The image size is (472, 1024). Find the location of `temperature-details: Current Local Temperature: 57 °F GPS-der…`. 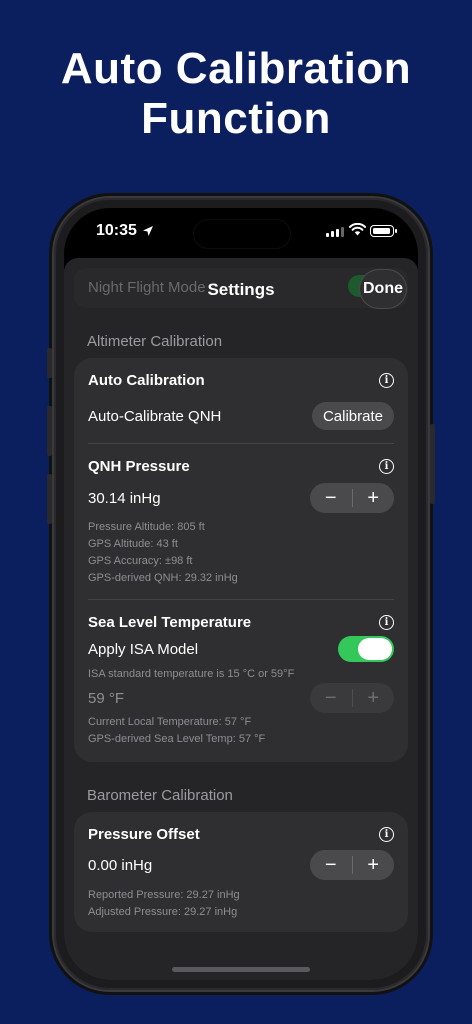

temperature-details: Current Local Temperature: 57 °F GPS-der… is located at coordinates (176, 731).